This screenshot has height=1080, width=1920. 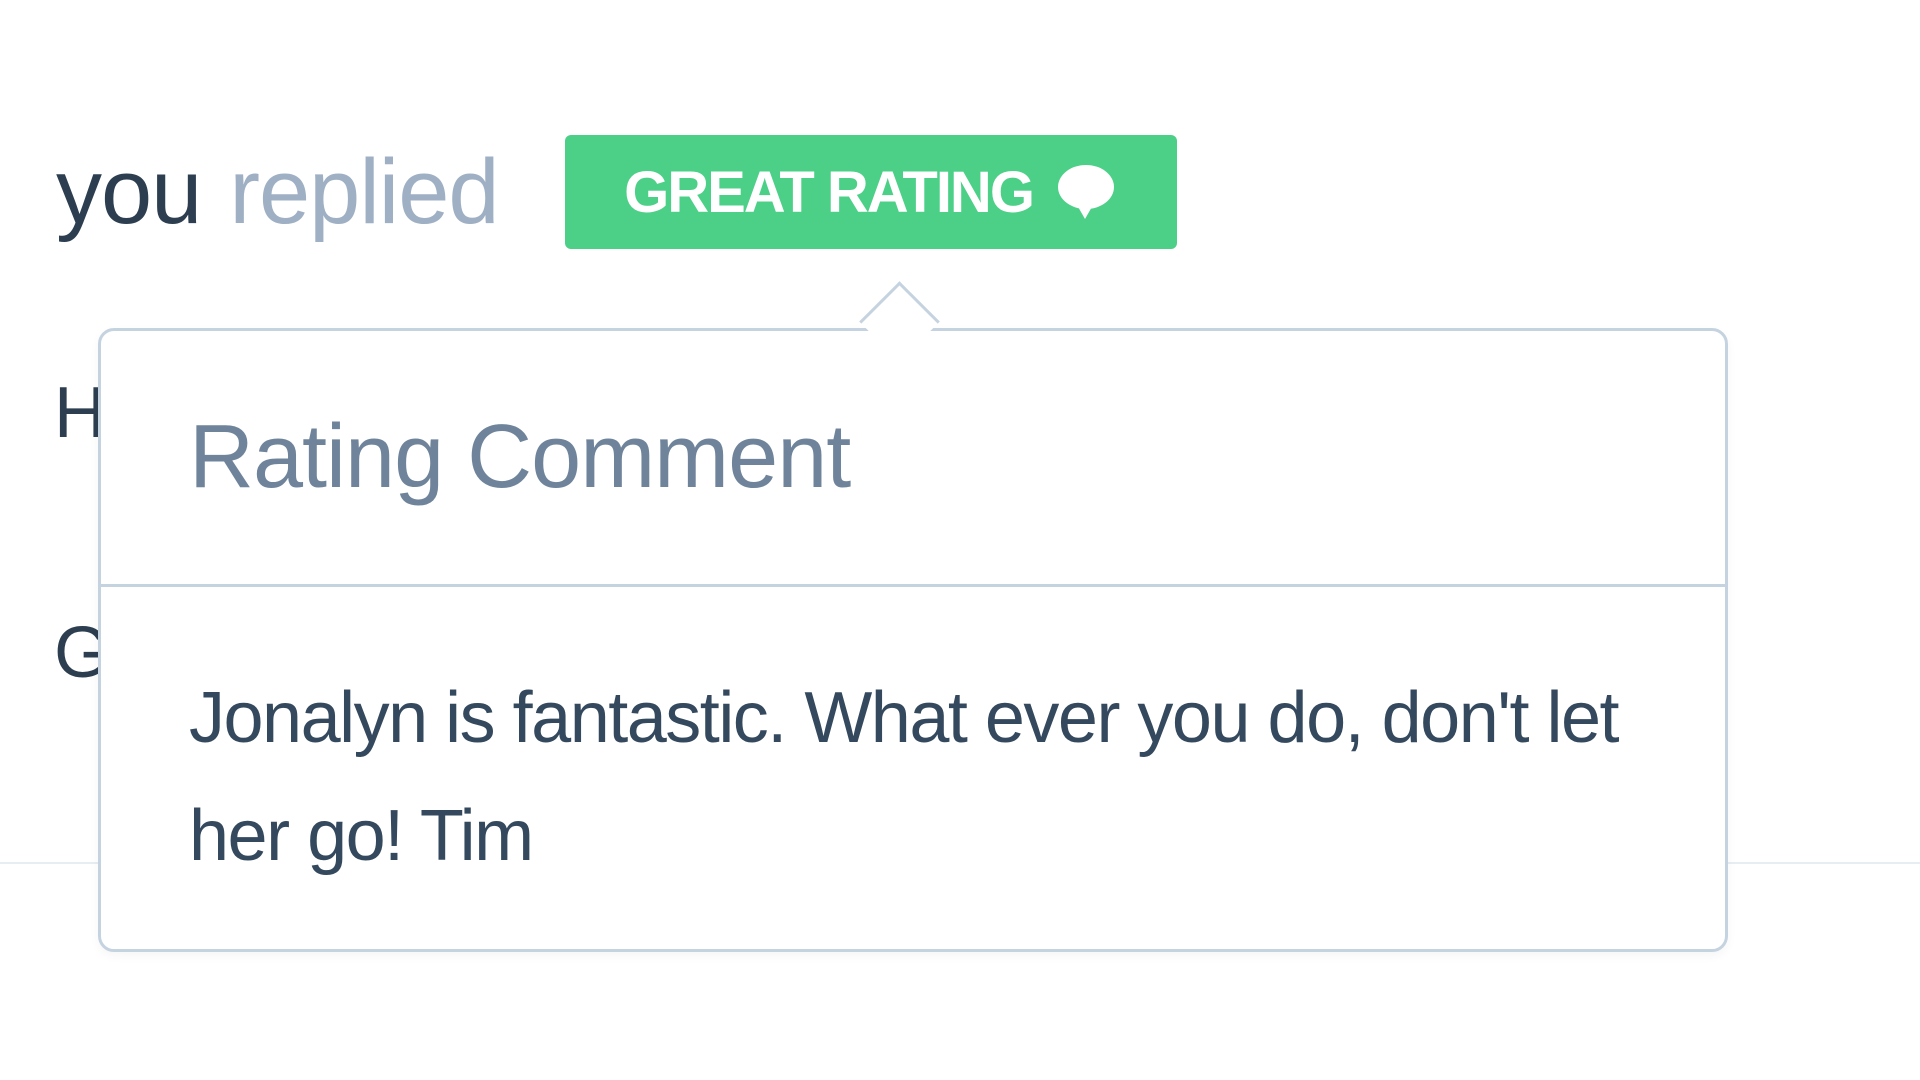 What do you see at coordinates (829, 192) in the screenshot?
I see `rating-badge-label: GREAT RATING` at bounding box center [829, 192].